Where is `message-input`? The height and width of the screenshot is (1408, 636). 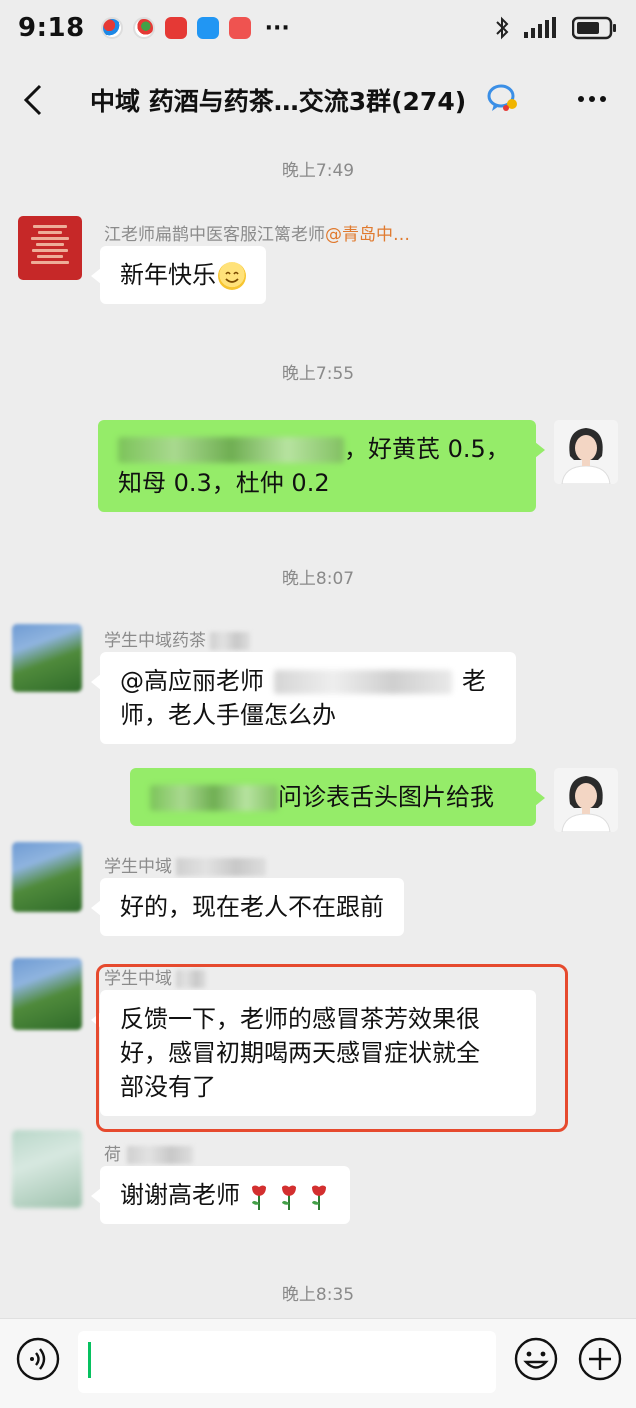
message-input is located at coordinates (287, 1362).